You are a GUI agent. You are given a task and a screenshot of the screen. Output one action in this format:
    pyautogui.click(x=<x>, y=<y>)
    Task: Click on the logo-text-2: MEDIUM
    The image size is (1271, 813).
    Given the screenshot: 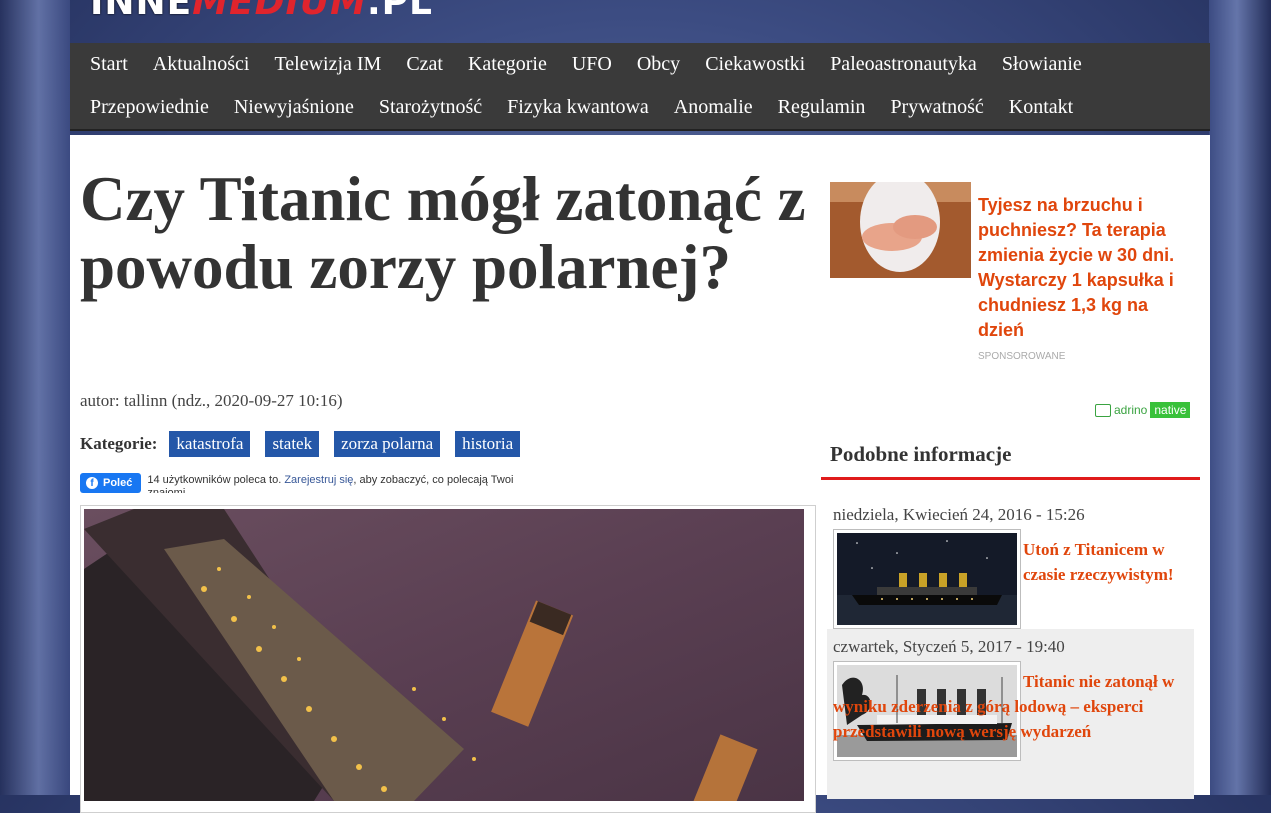 What is the action you would take?
    pyautogui.click(x=279, y=10)
    